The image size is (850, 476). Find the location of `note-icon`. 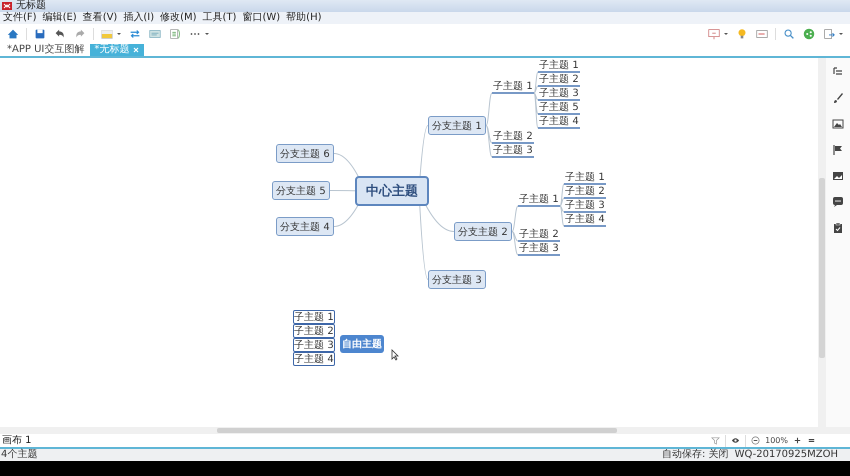

note-icon is located at coordinates (175, 33).